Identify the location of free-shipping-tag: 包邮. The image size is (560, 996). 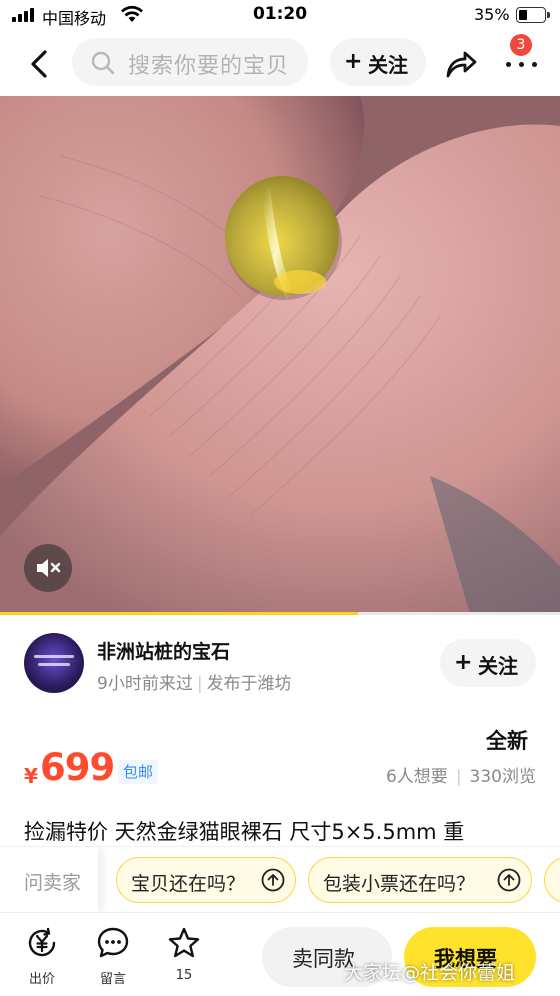
(138, 772).